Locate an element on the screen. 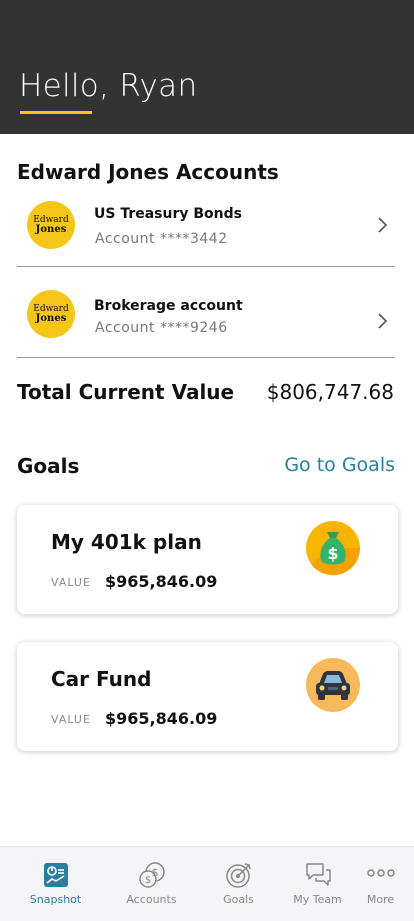  tab-label: Goals is located at coordinates (238, 899).